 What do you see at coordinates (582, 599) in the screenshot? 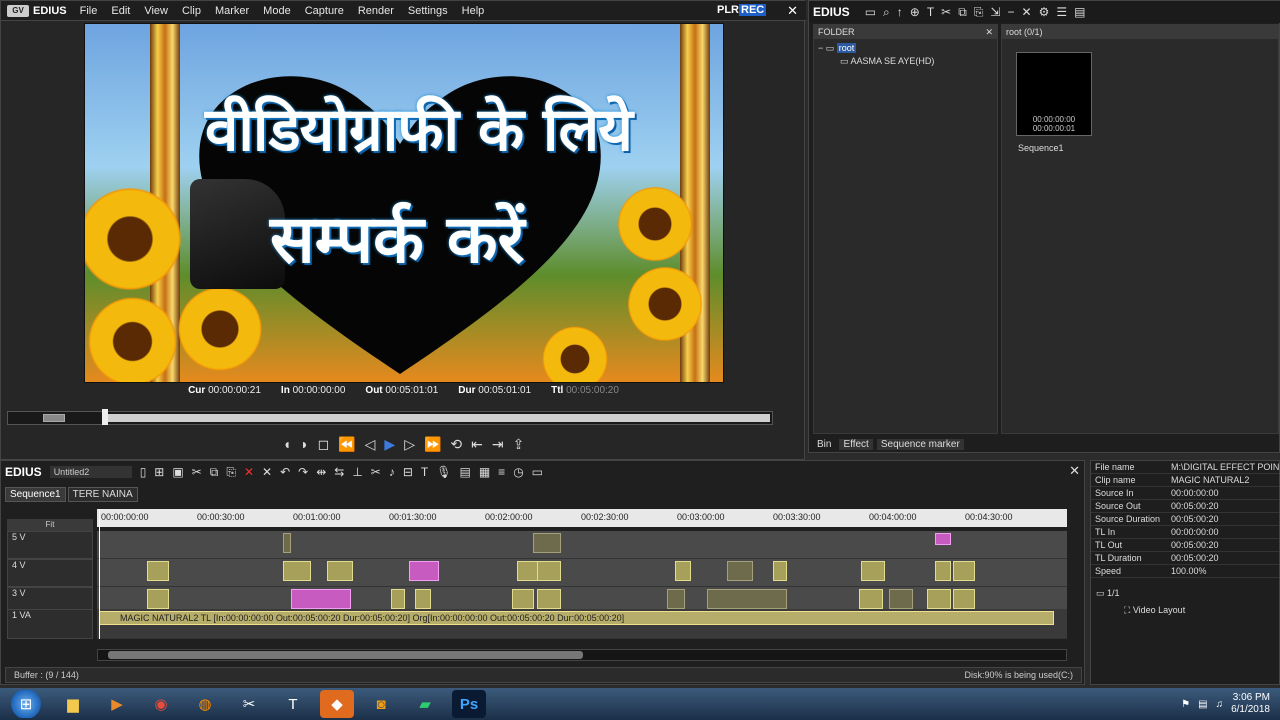
I see `track-3v` at bounding box center [582, 599].